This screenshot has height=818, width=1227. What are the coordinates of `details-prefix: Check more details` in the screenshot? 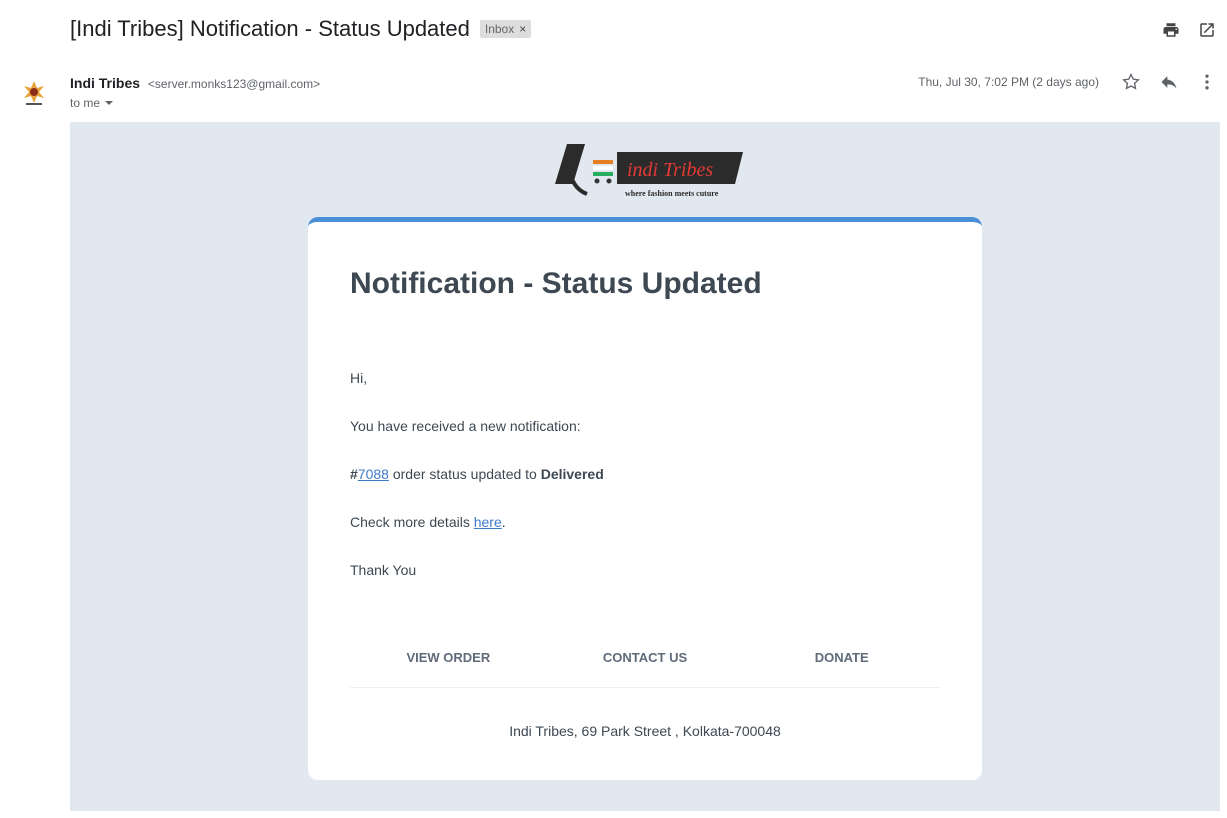 It's located at (412, 522).